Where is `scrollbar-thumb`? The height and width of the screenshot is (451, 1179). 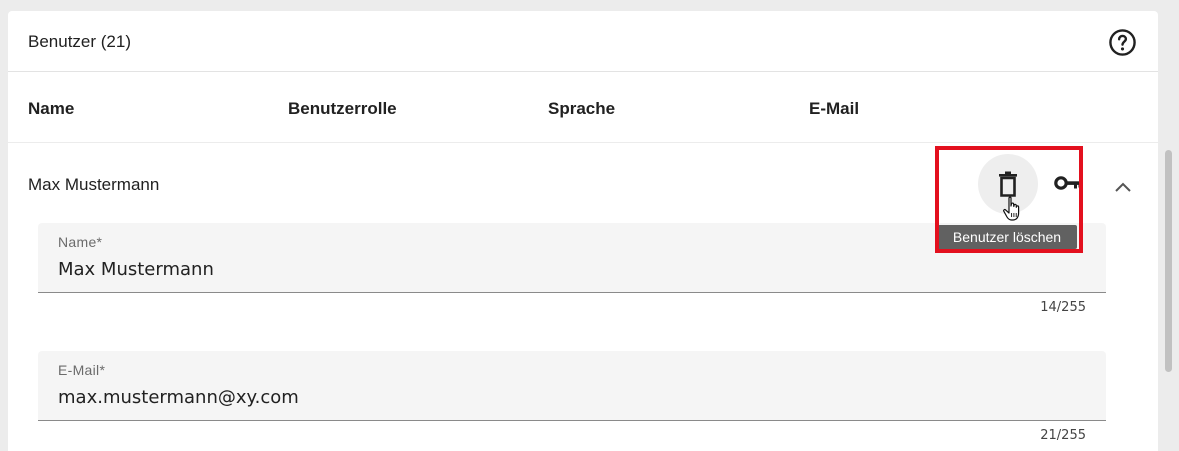 scrollbar-thumb is located at coordinates (1168, 261).